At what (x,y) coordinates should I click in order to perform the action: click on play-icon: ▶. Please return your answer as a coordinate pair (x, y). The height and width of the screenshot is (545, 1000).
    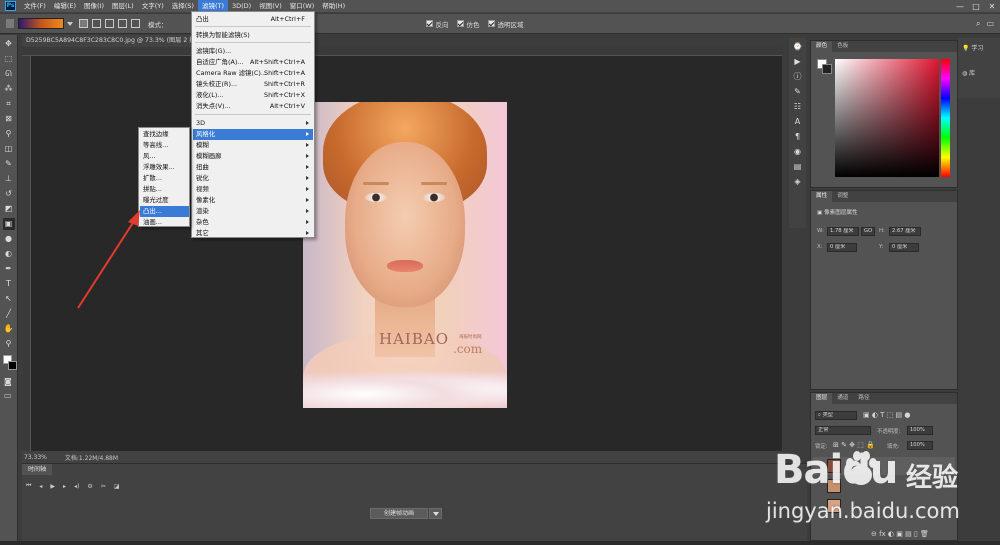
    Looking at the image, I should click on (52, 486).